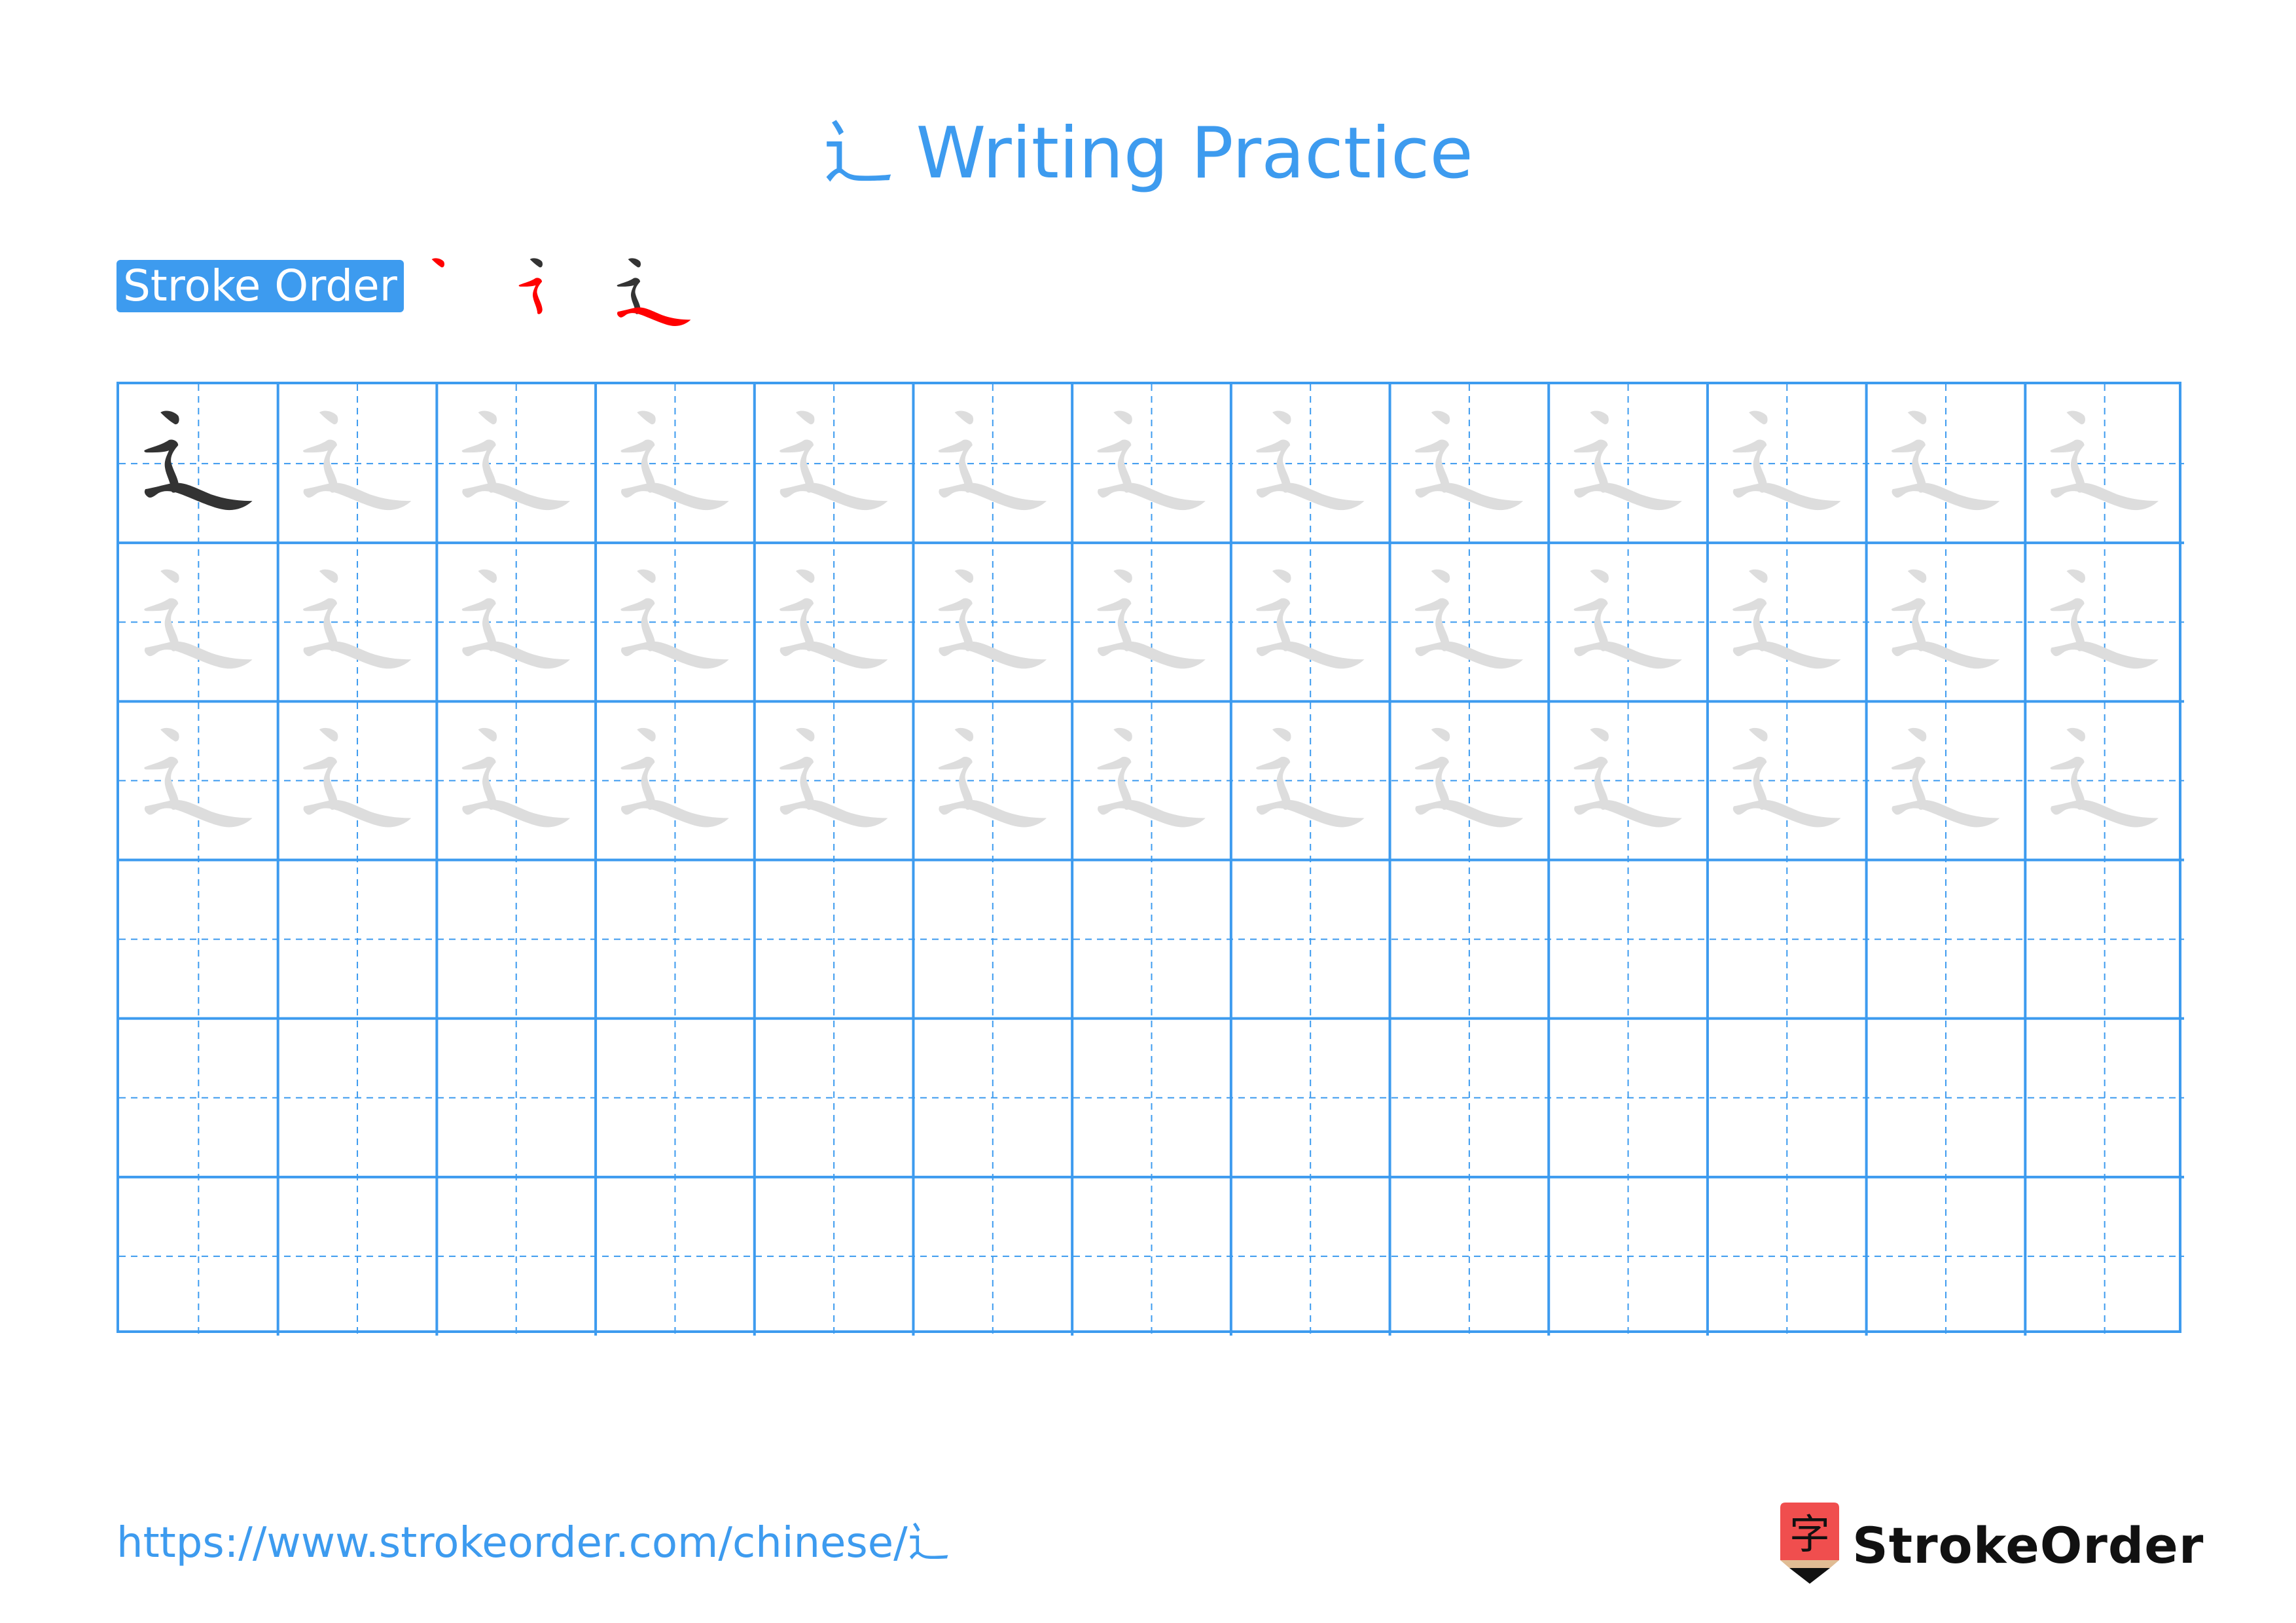 Image resolution: width=2296 pixels, height=1623 pixels. I want to click on footer-url-link: https://www.strokeorder.com/chinese/辶, so click(533, 1543).